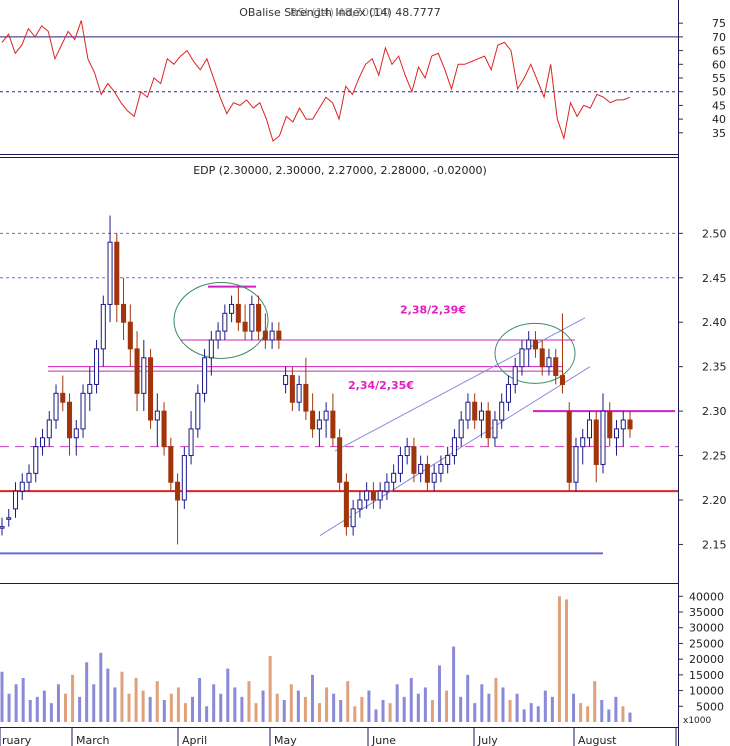  I want to click on volume-tick-label: 35000, so click(706, 612).